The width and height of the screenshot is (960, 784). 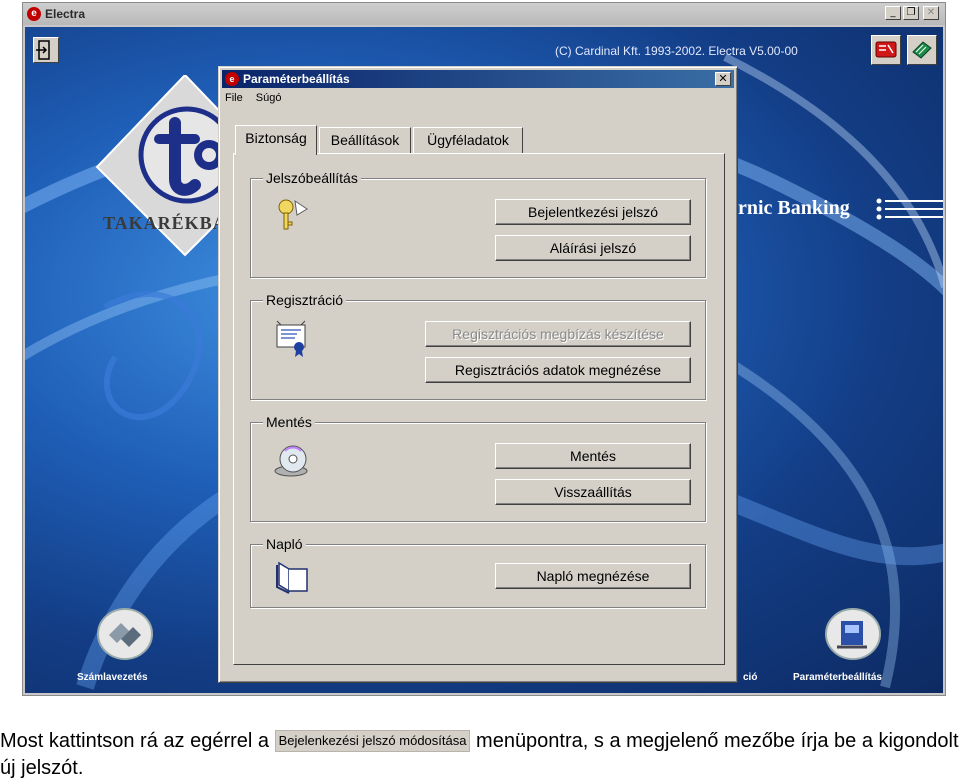 What do you see at coordinates (234, 98) in the screenshot?
I see `menu-file: File` at bounding box center [234, 98].